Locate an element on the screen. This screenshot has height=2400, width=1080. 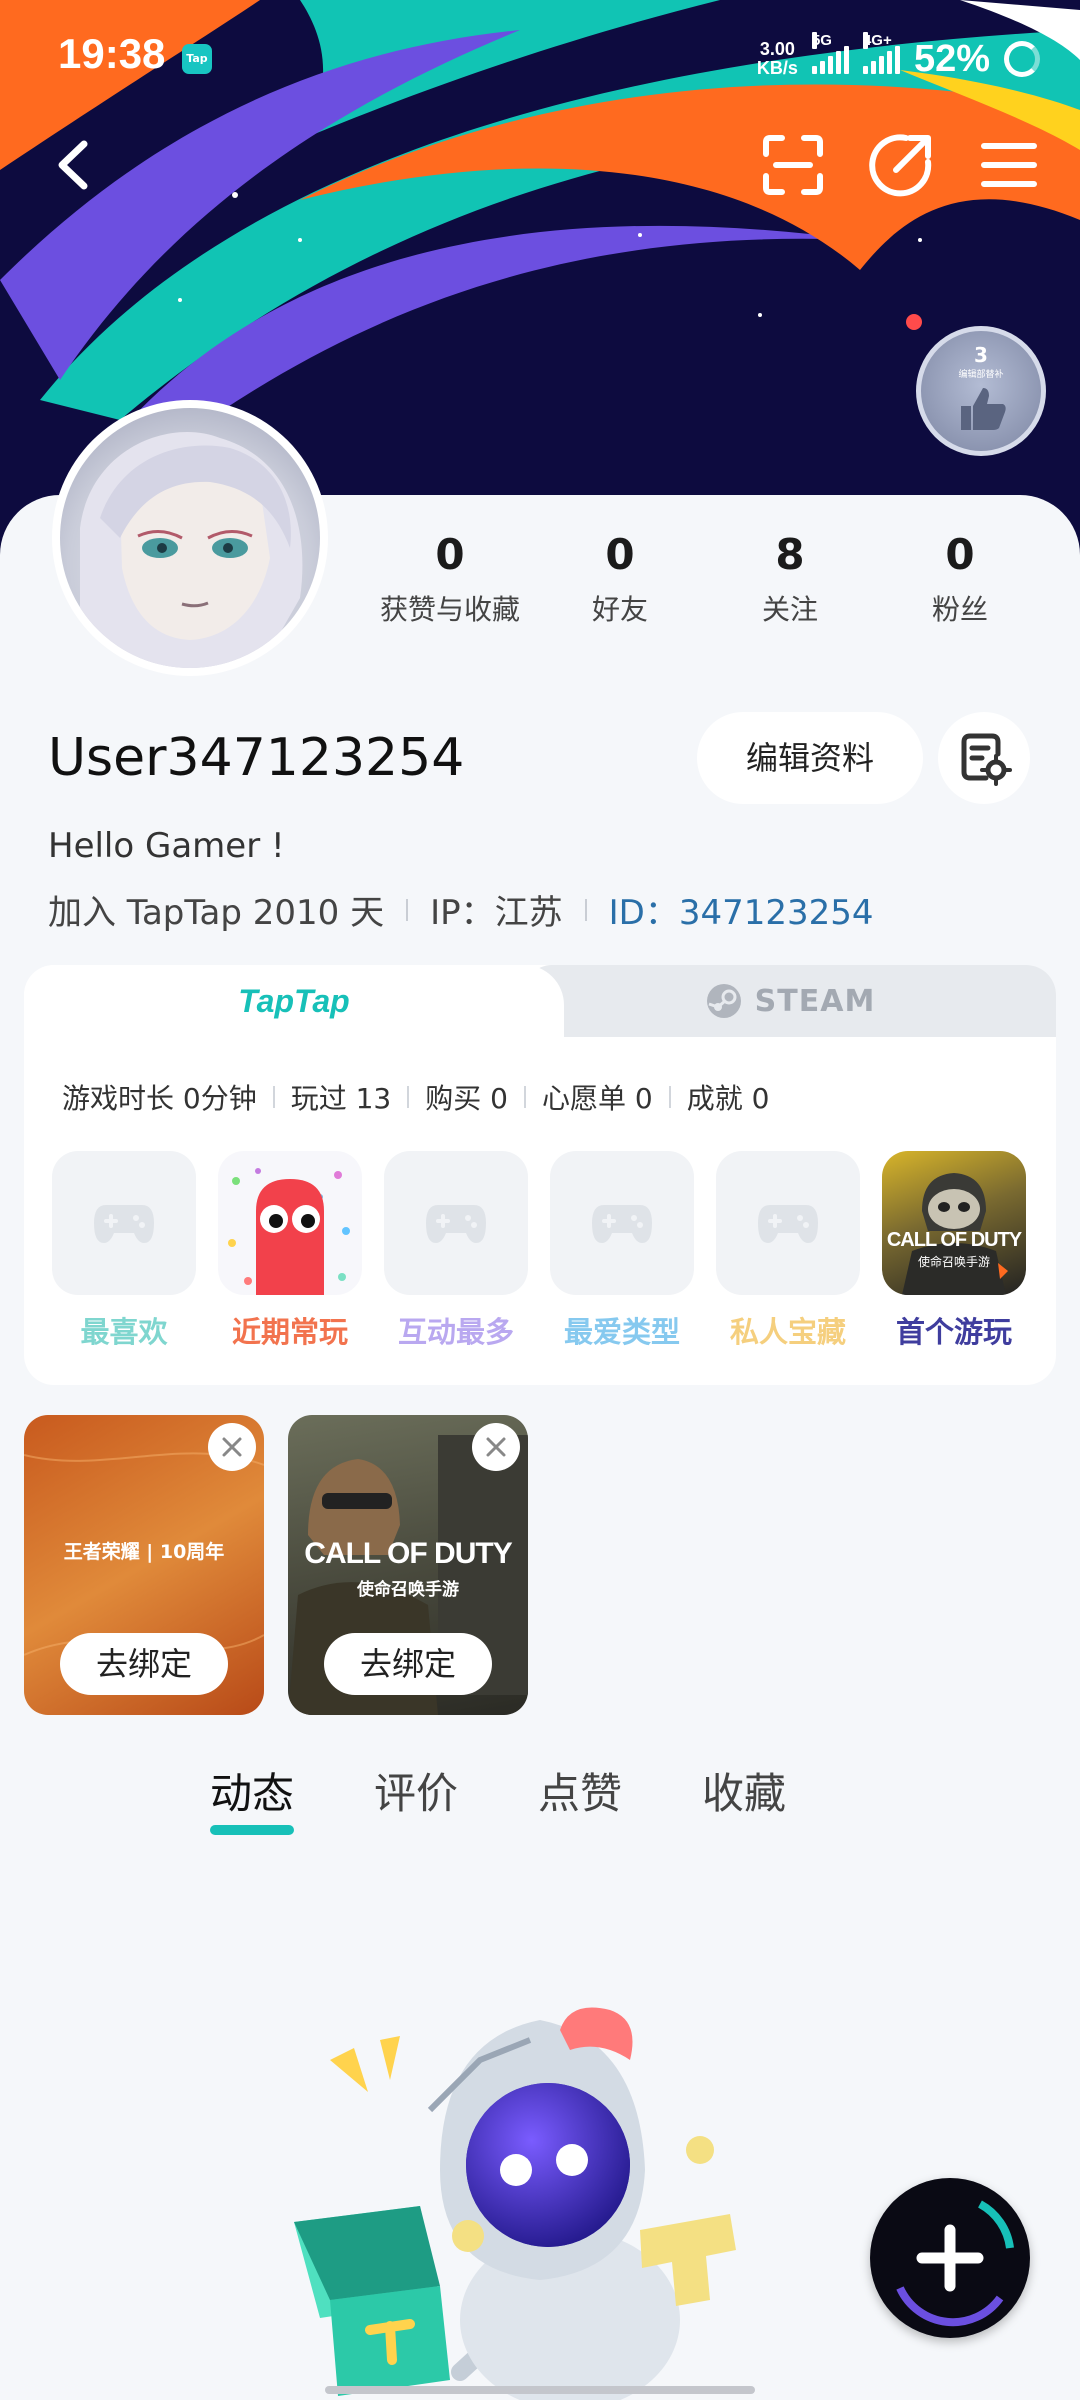
stat-likes: 0 获赞与收藏 is located at coordinates (450, 579).